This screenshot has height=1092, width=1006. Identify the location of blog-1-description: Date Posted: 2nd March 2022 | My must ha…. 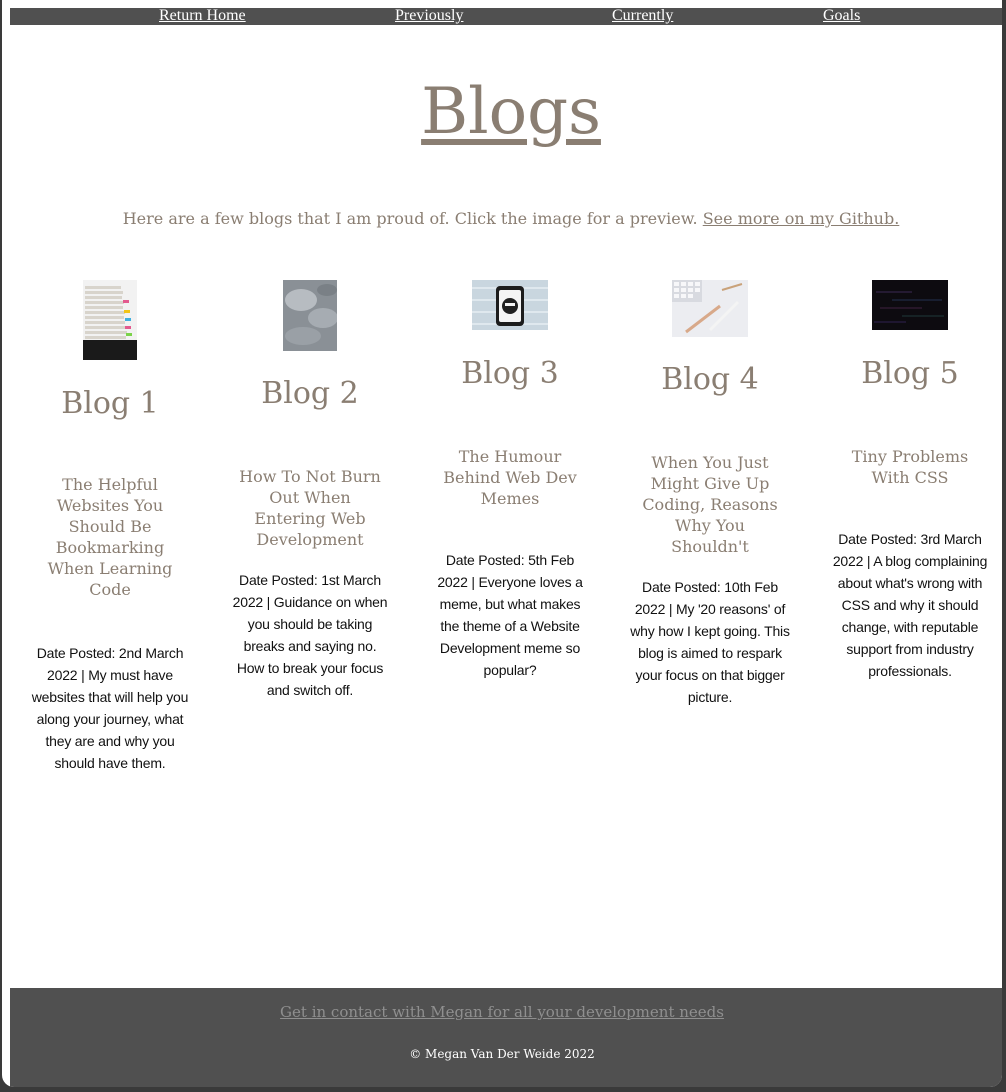
(110, 708).